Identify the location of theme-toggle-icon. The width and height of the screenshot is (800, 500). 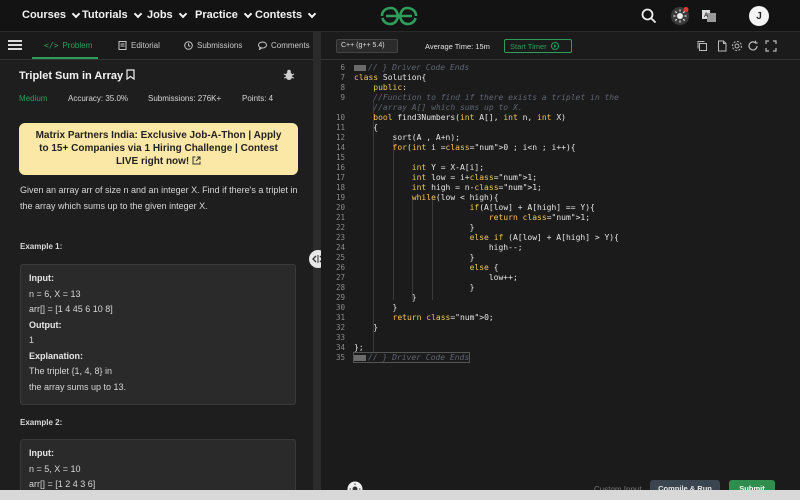
(680, 16).